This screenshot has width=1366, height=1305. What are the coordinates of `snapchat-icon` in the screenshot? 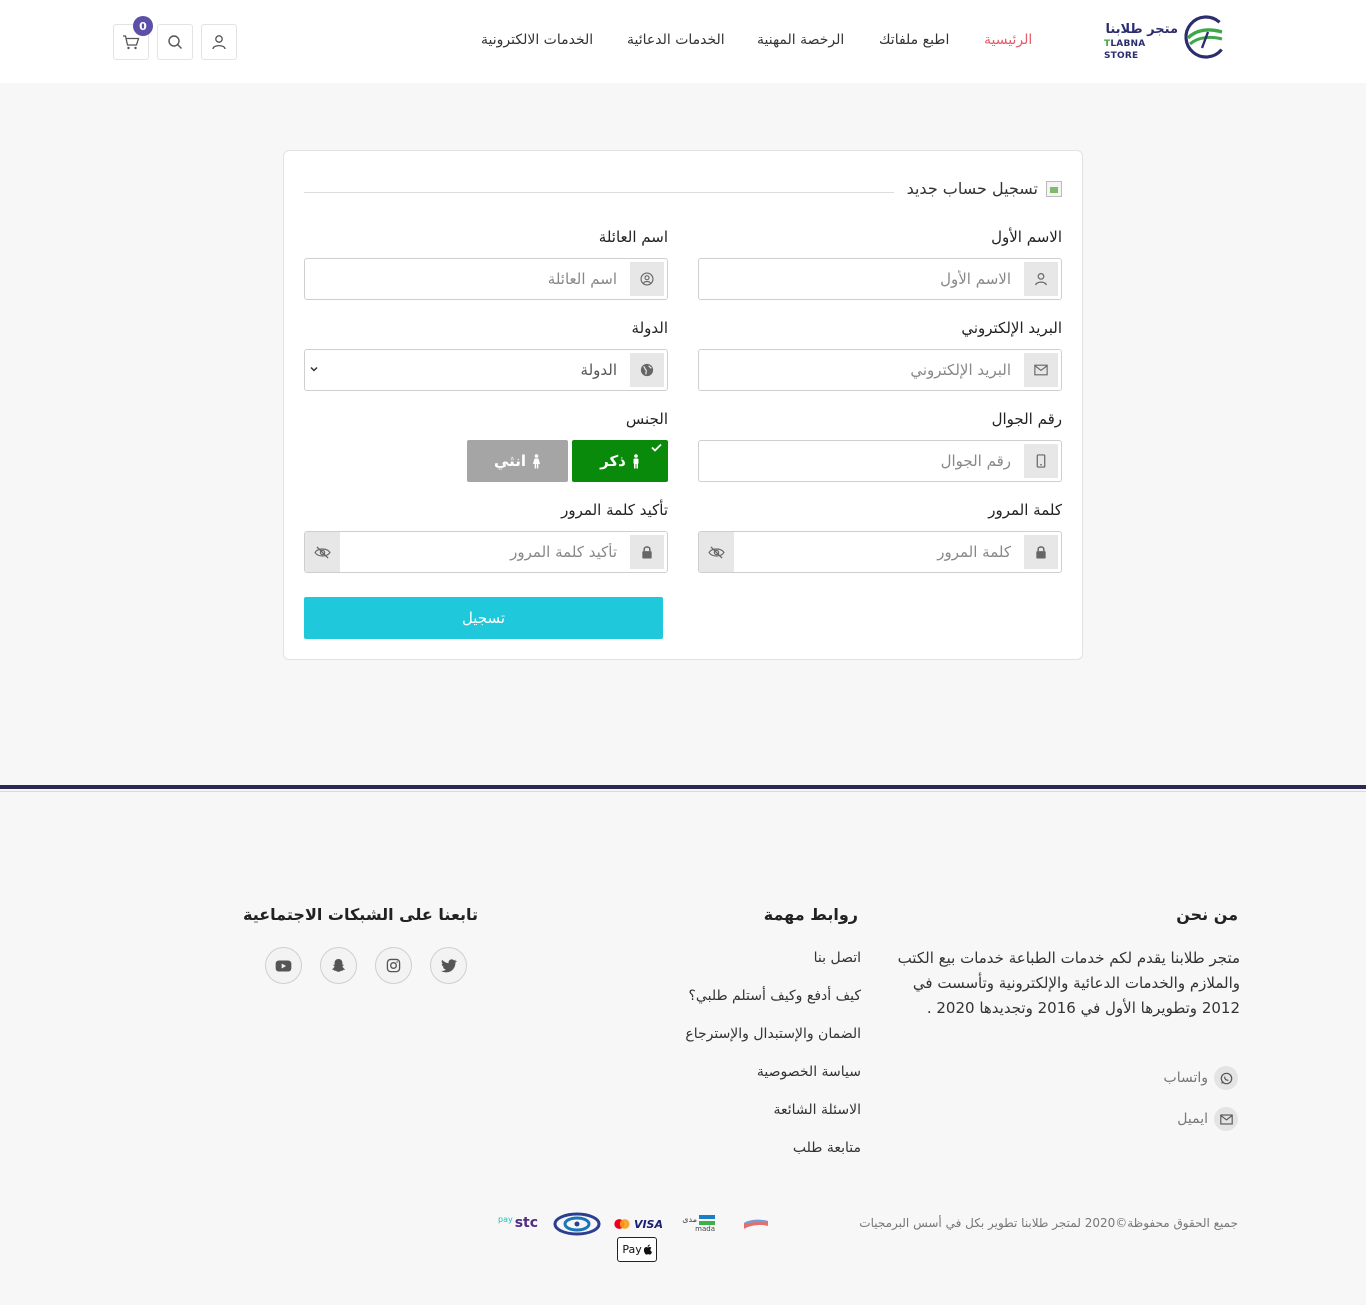 It's located at (338, 965).